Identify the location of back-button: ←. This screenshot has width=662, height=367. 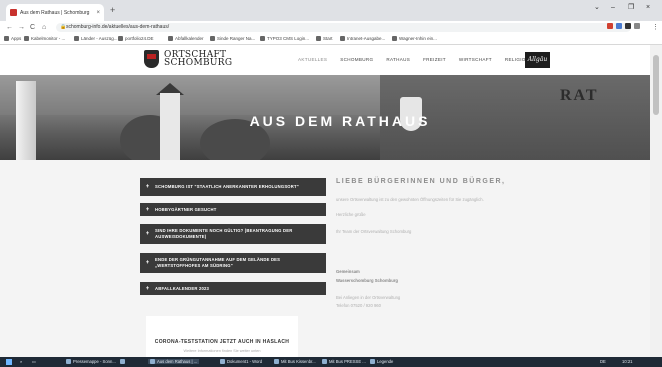
(9, 27).